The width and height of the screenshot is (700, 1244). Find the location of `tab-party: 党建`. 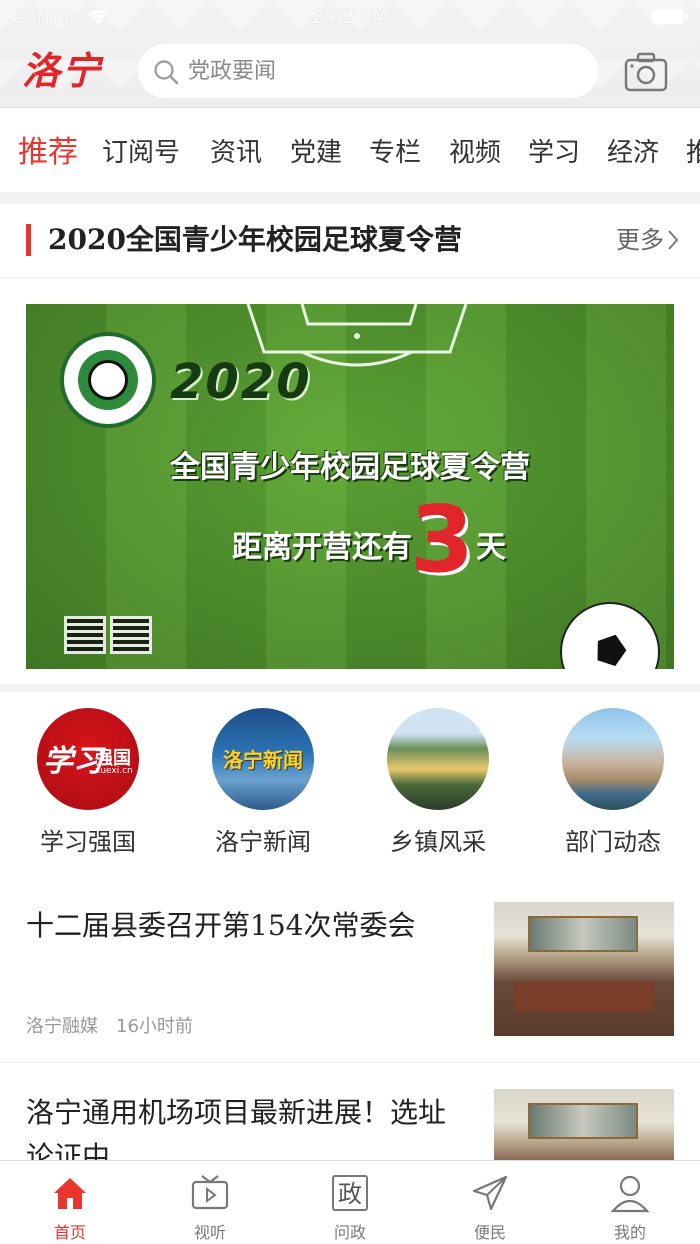

tab-party: 党建 is located at coordinates (316, 151).